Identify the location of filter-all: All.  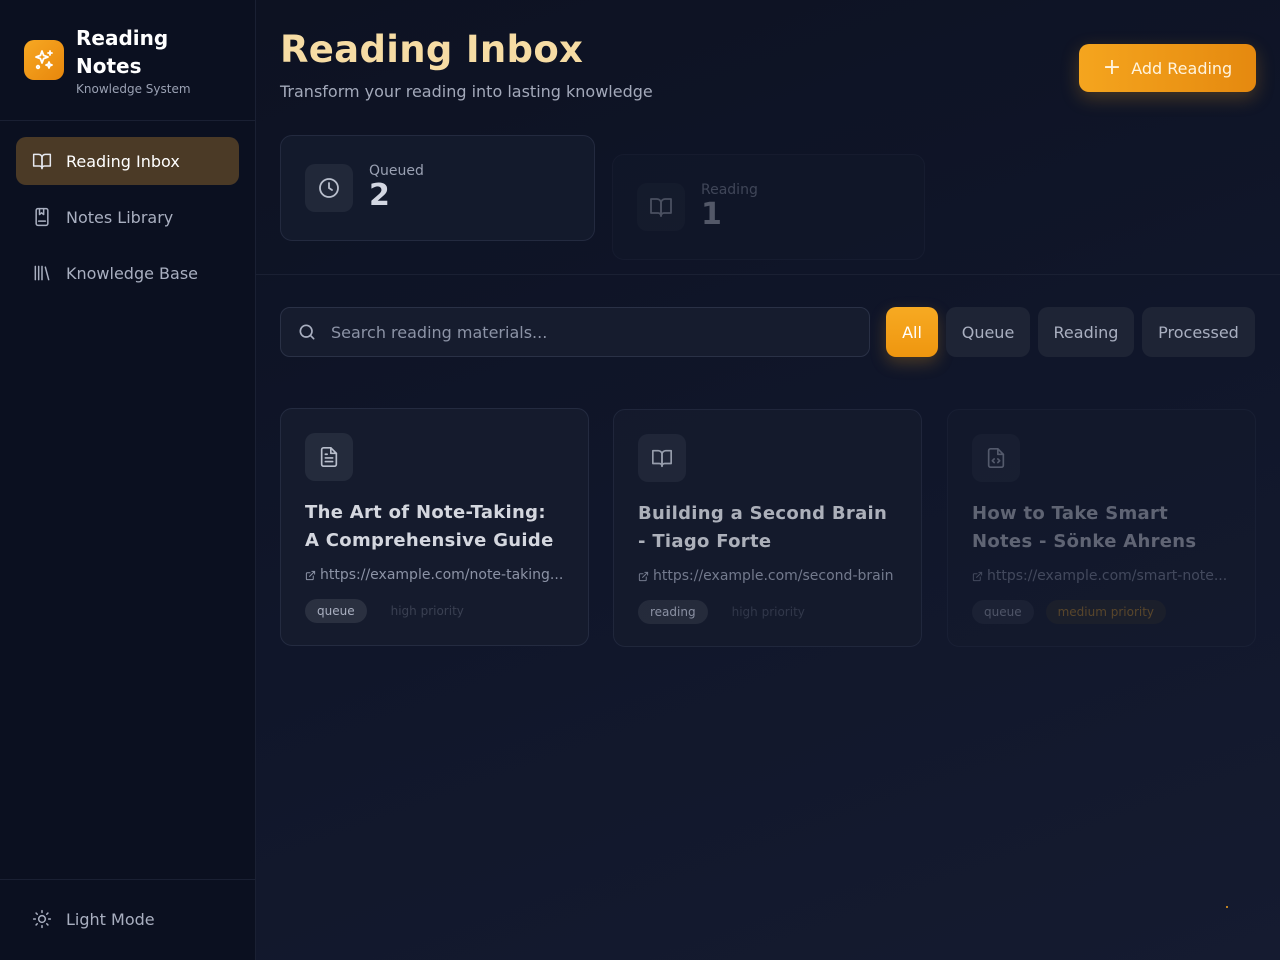
(912, 332).